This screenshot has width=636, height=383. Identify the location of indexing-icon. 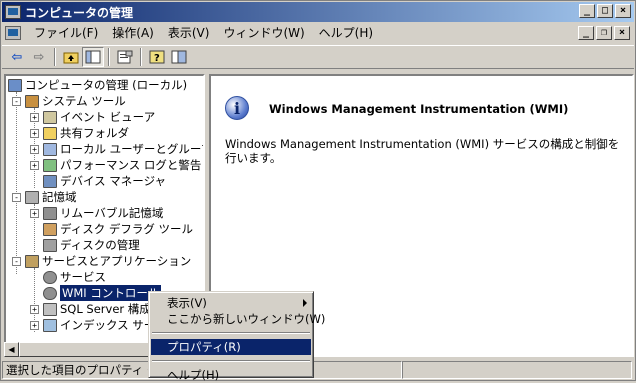
(50, 325).